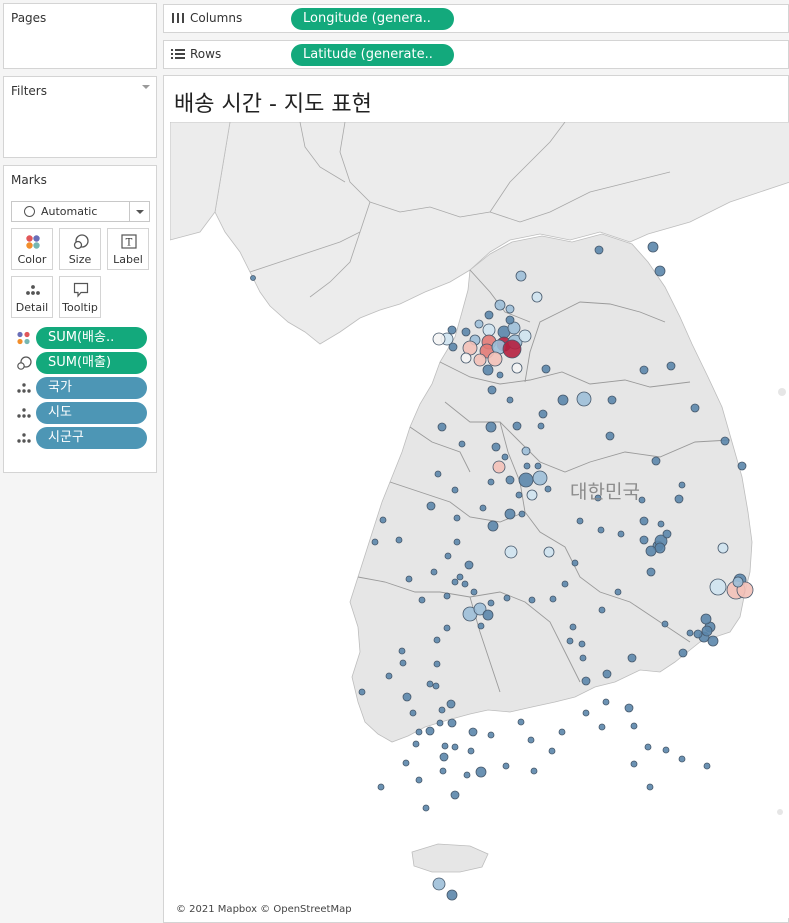  I want to click on detail-button: Detail, so click(32, 297).